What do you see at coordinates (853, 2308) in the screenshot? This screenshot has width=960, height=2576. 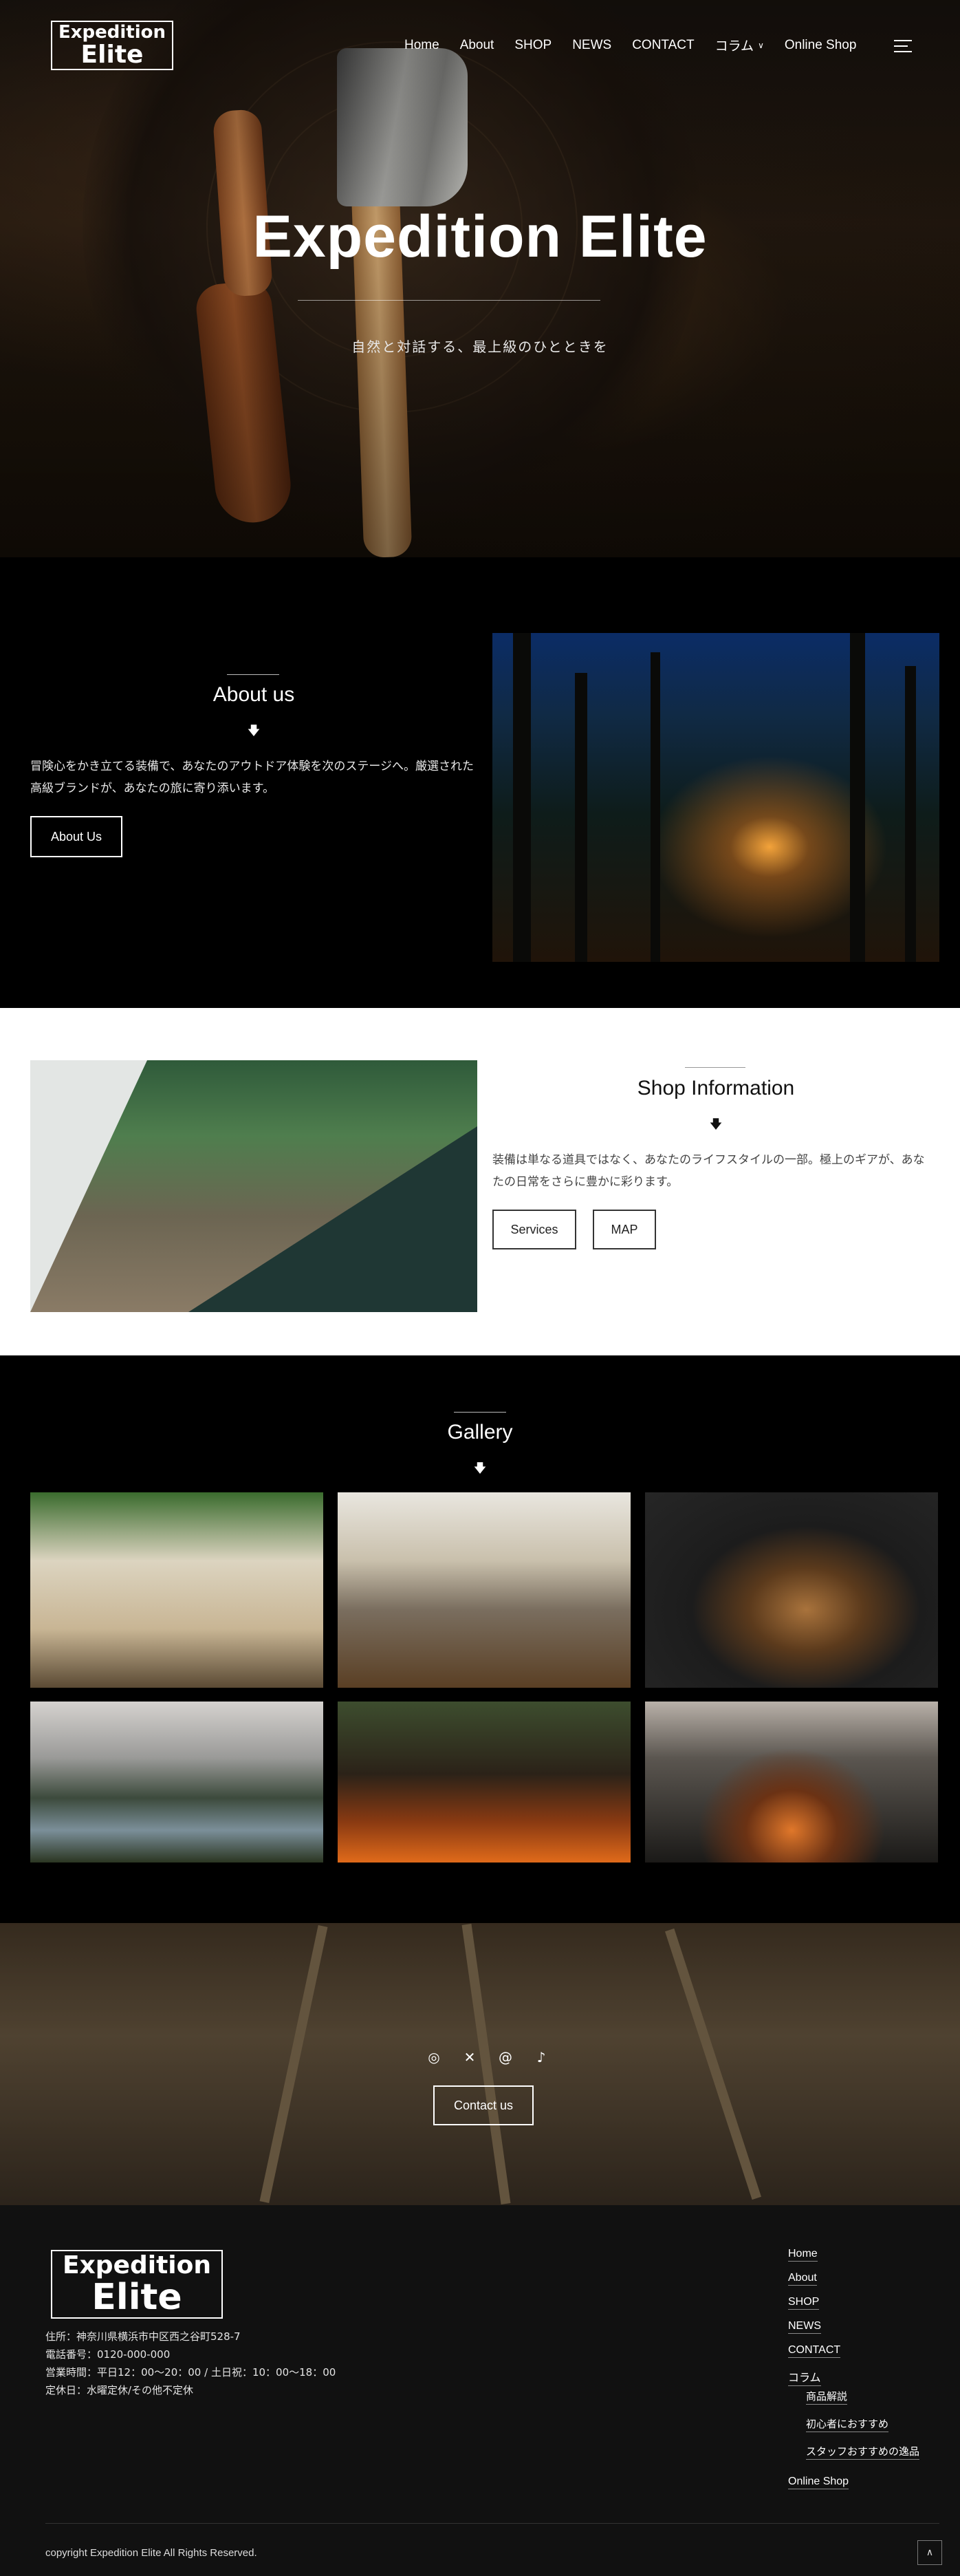 I see `footer-nav-shop: SHOP` at bounding box center [853, 2308].